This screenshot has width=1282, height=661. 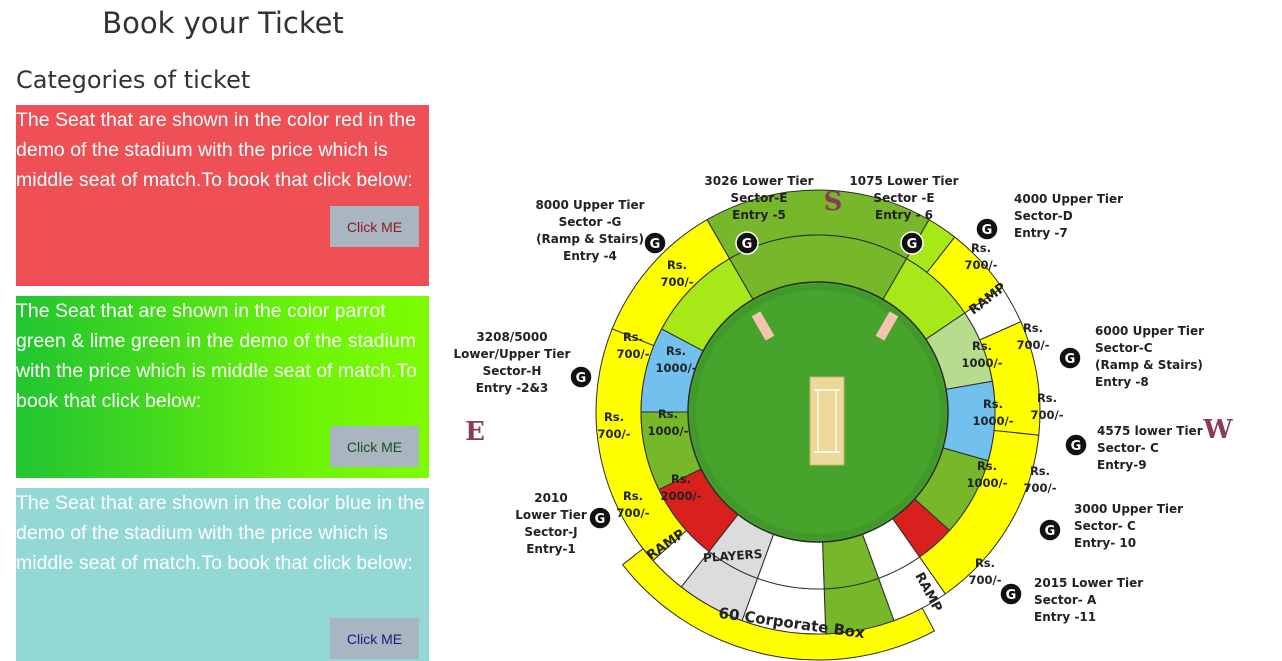 I want to click on entry-label: 3026 Lower Tier, so click(x=758, y=181).